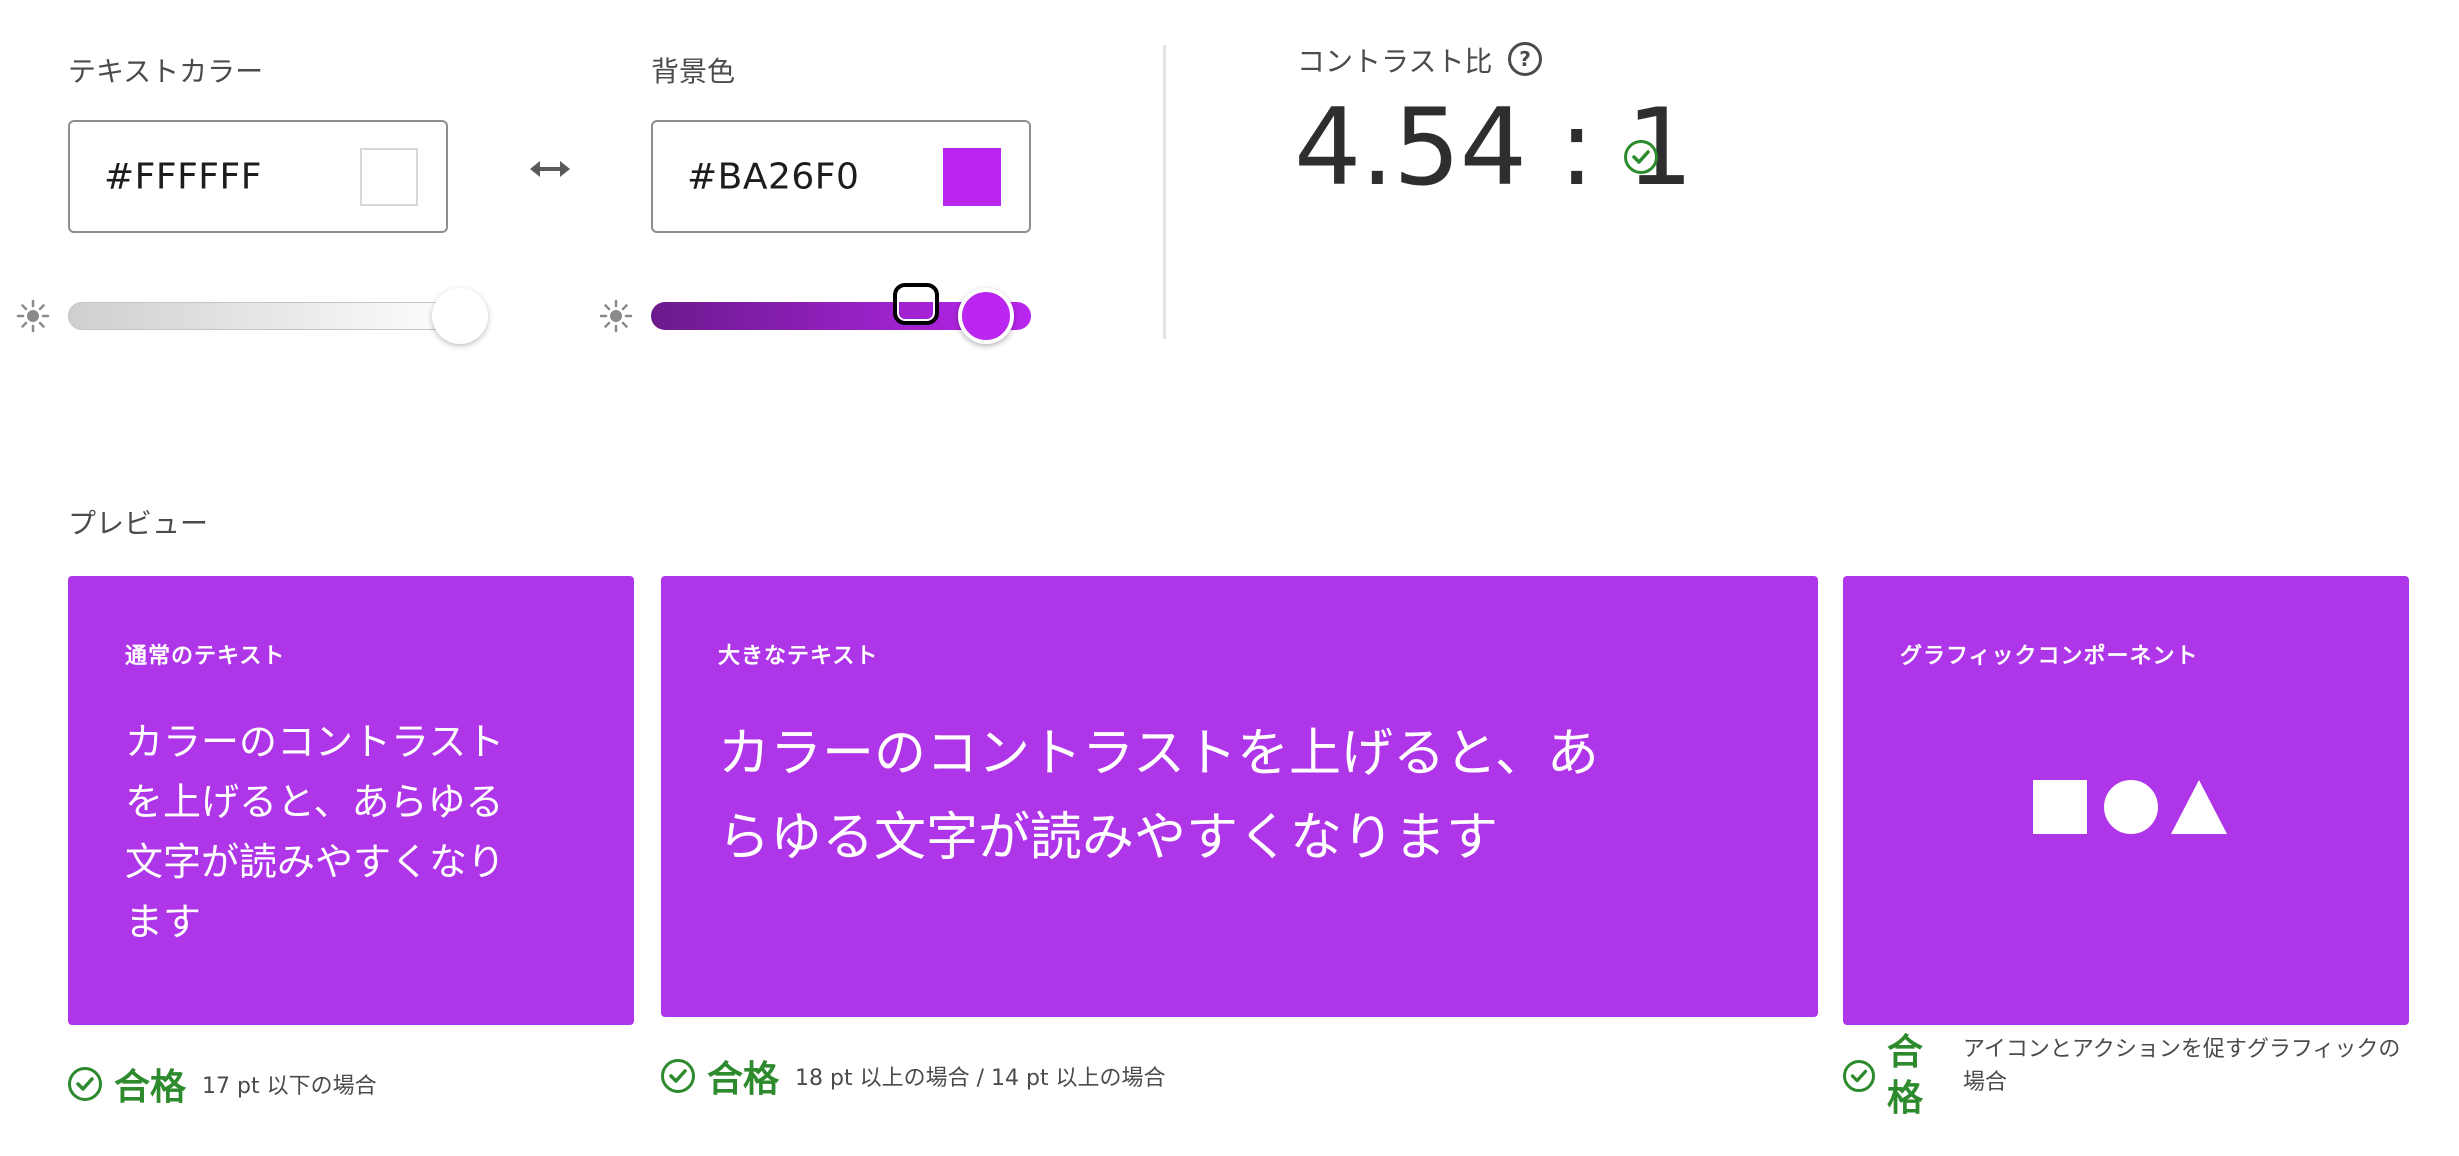  I want to click on pass-label-line: 格, so click(1905, 1098).